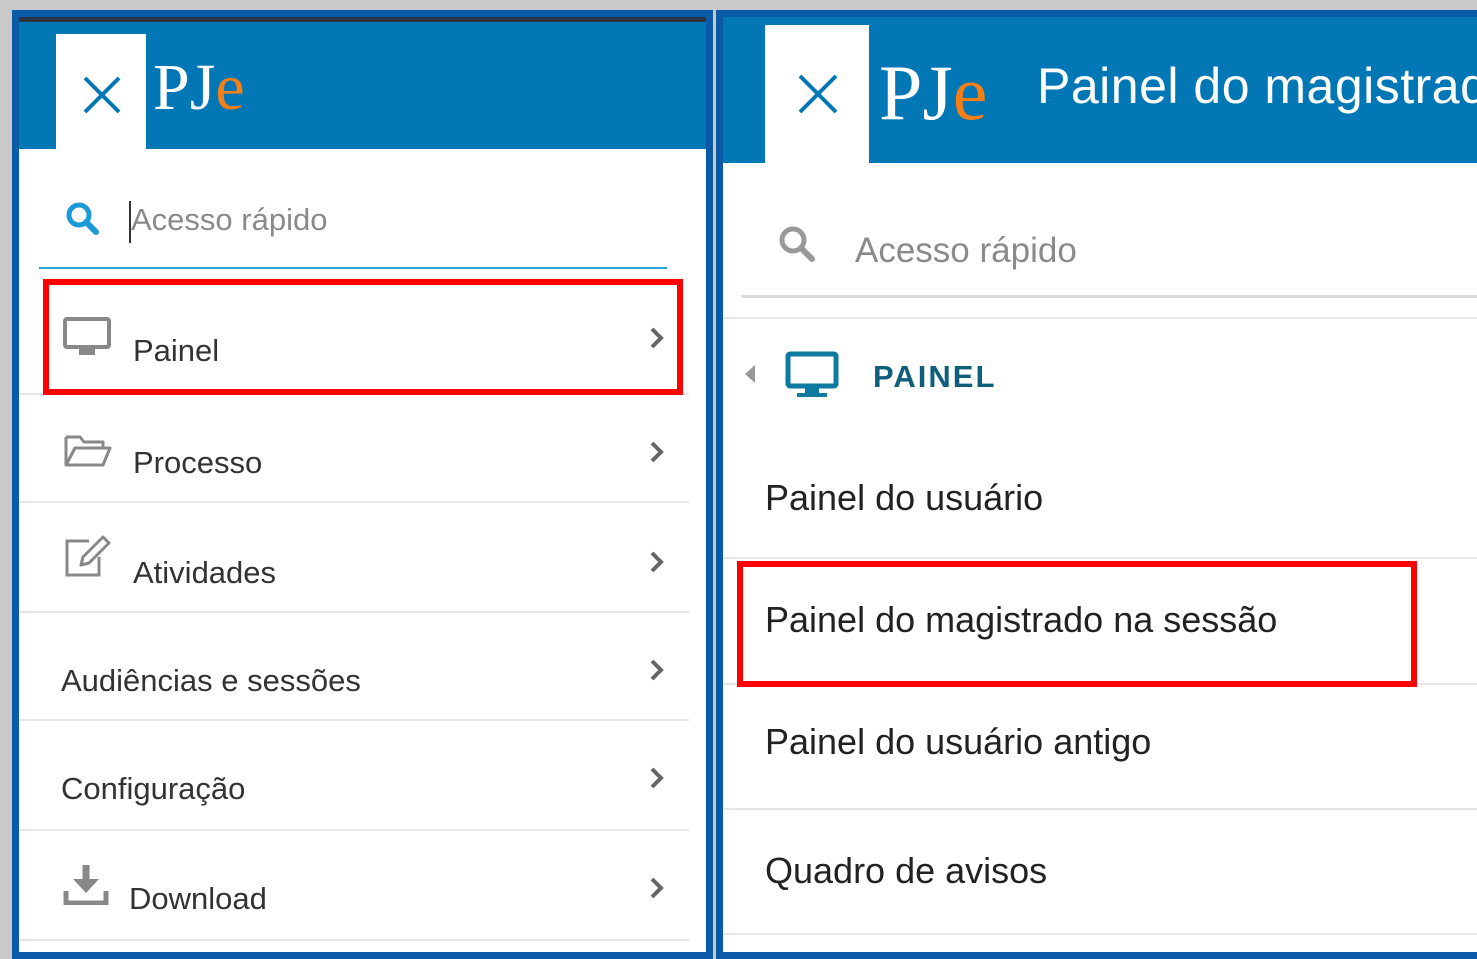 The width and height of the screenshot is (1477, 959). Describe the element at coordinates (88, 451) in the screenshot. I see `folder-open-icon` at that location.